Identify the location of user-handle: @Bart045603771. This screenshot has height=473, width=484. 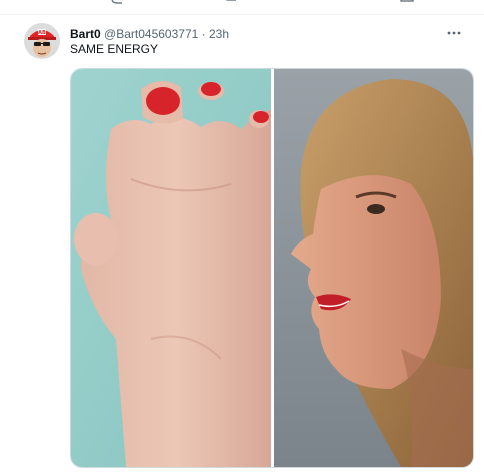
(151, 34).